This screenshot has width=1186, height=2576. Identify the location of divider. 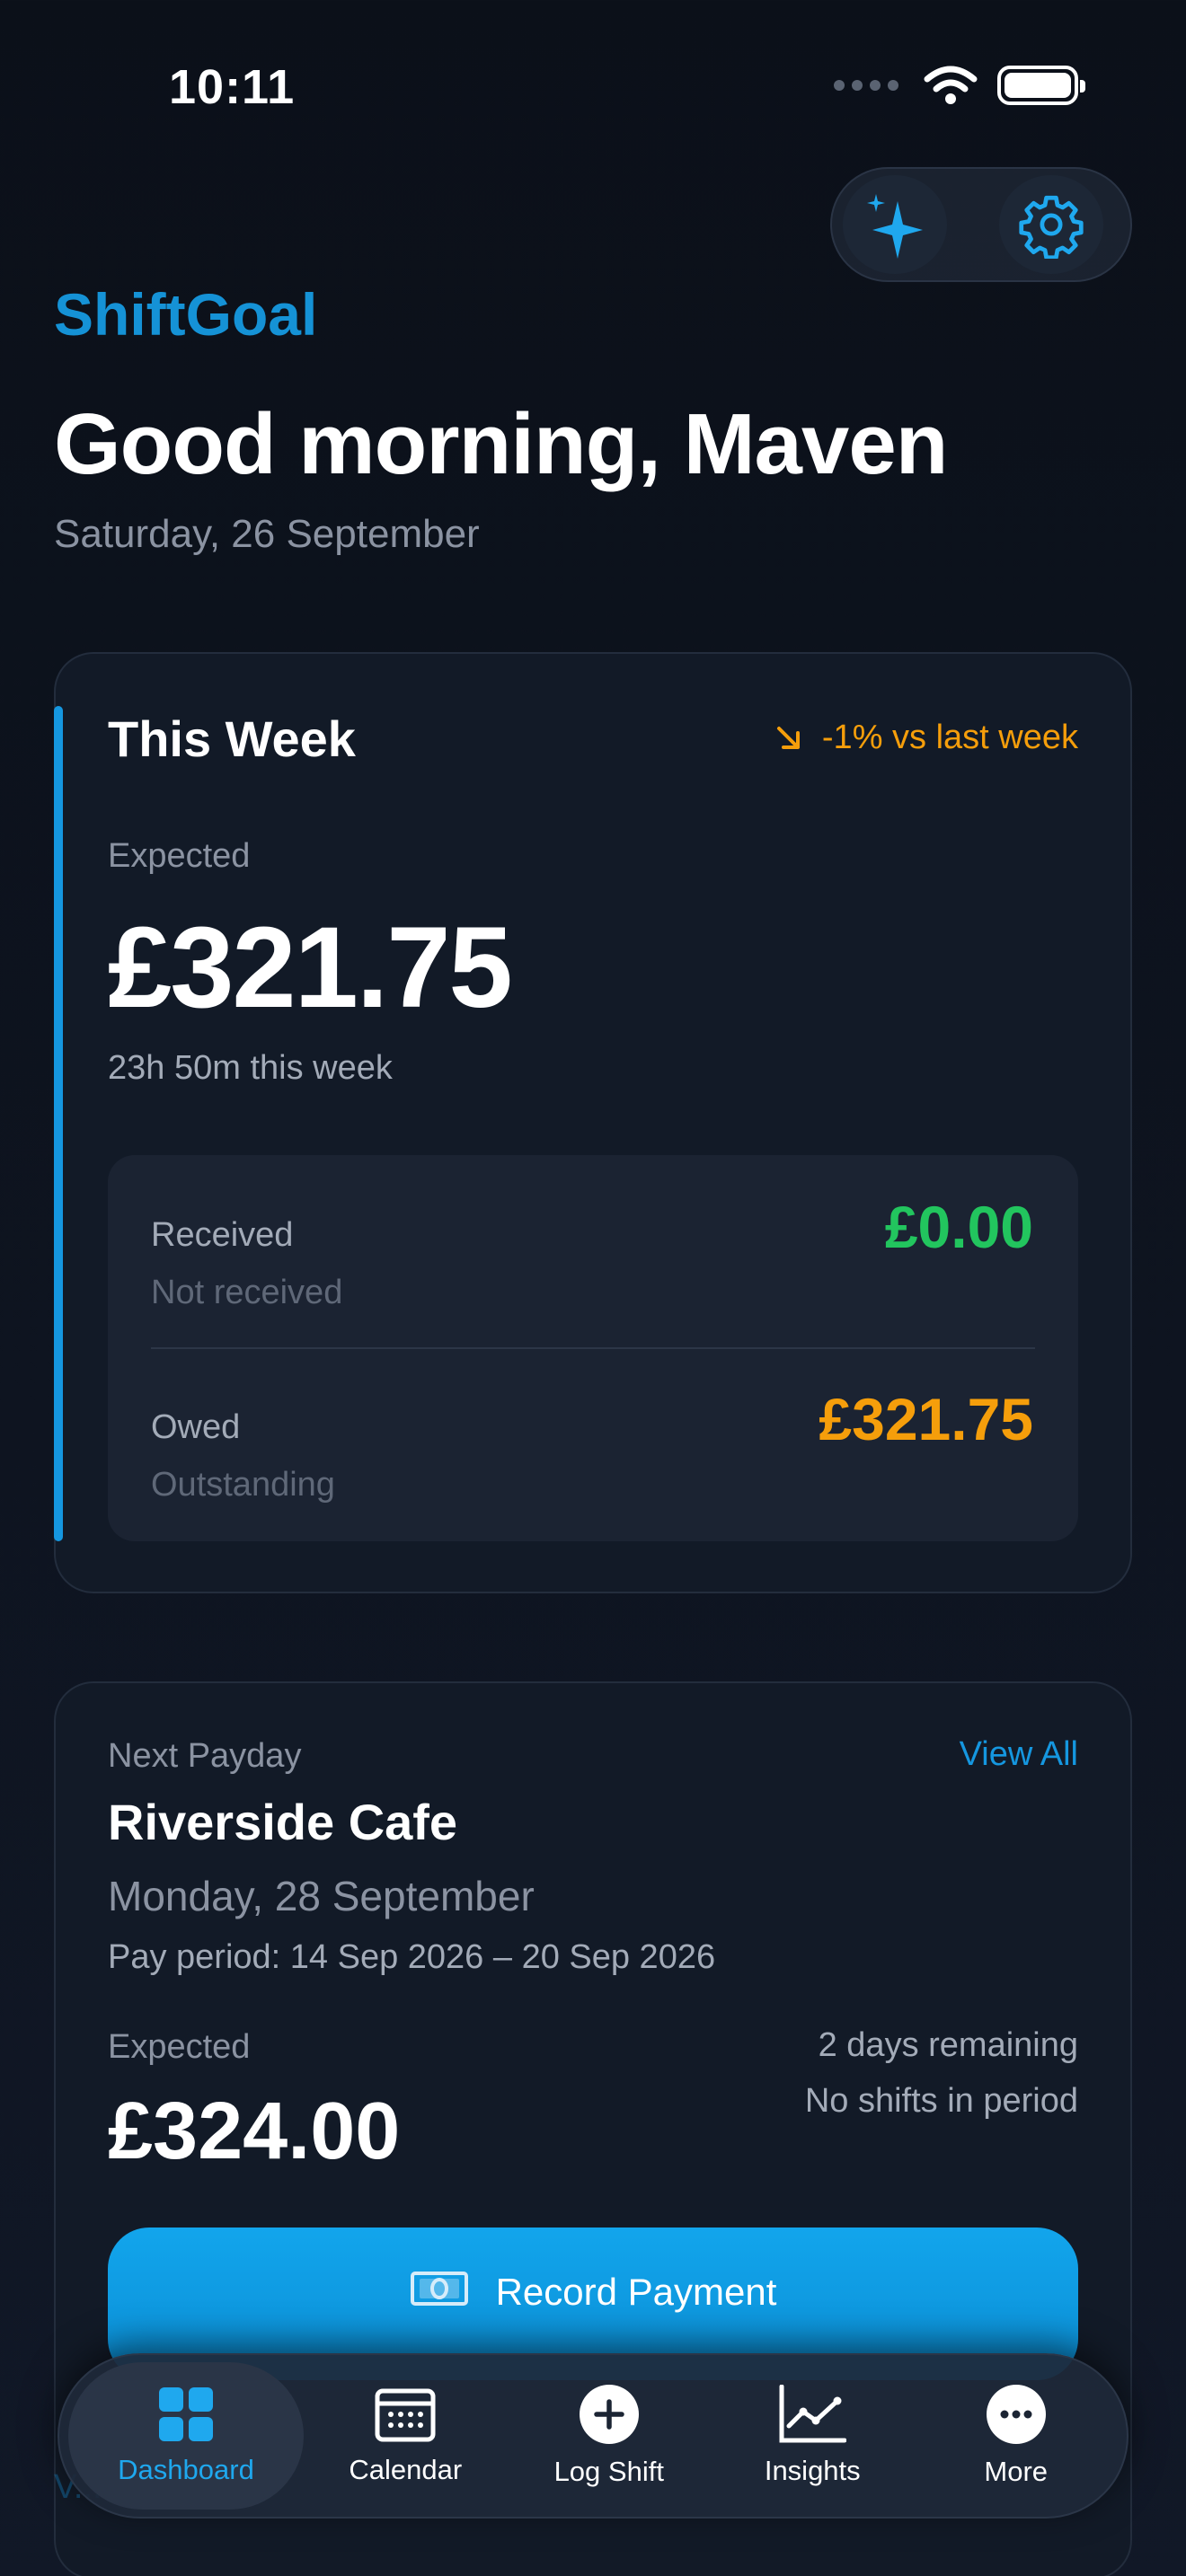
(593, 1348).